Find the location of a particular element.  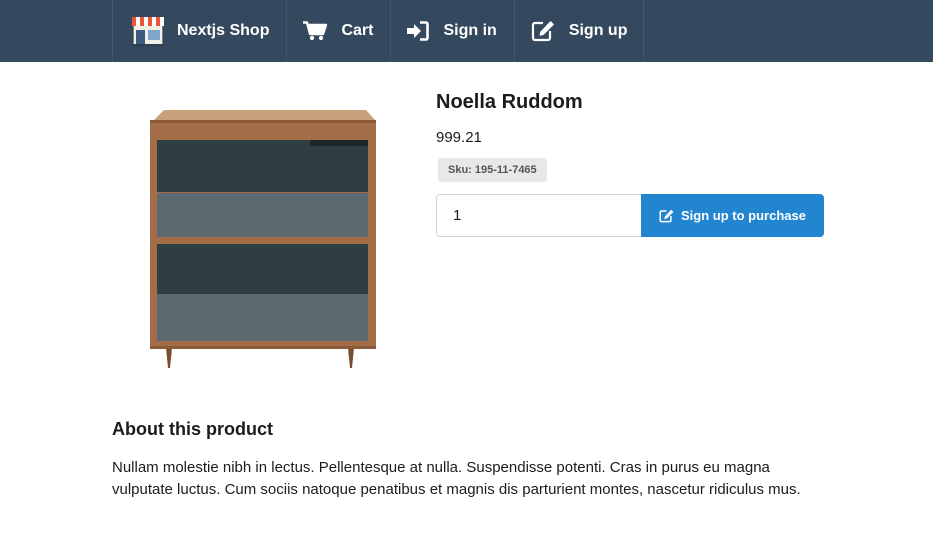

purchase-button-label: Sign up to purchase is located at coordinates (743, 215).